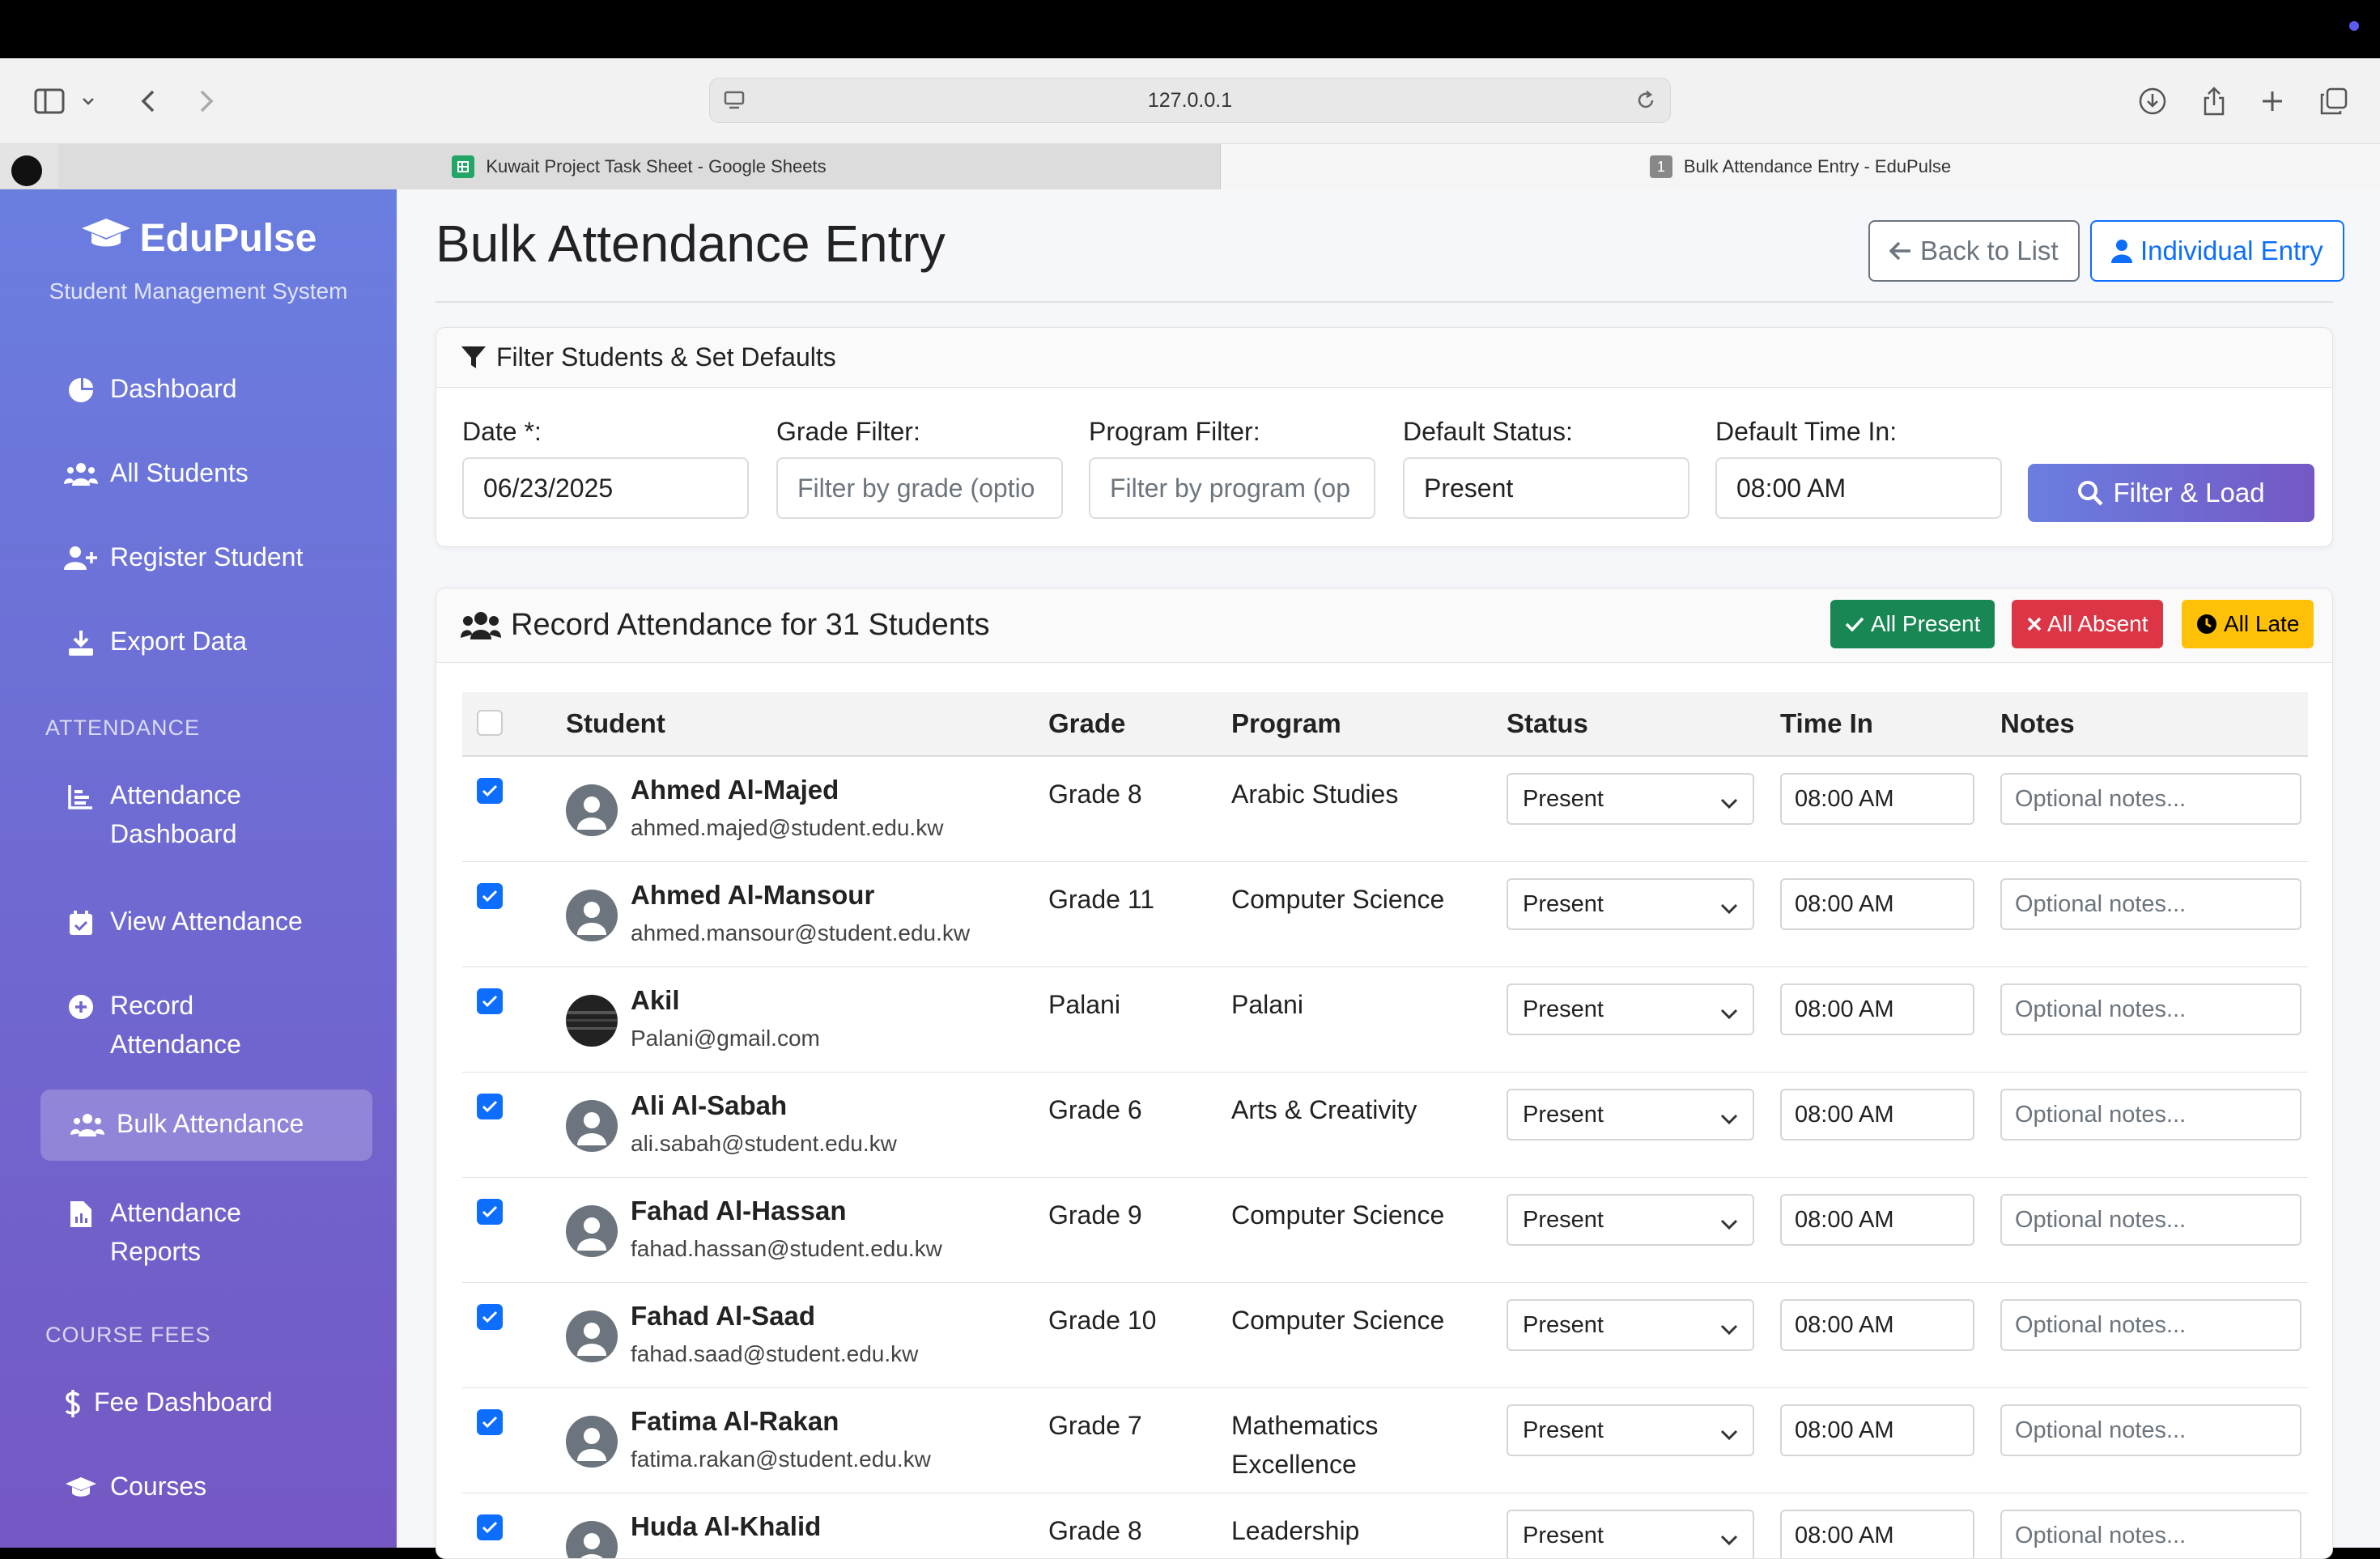 This screenshot has height=1559, width=2380. I want to click on site-settings-icon, so click(734, 103).